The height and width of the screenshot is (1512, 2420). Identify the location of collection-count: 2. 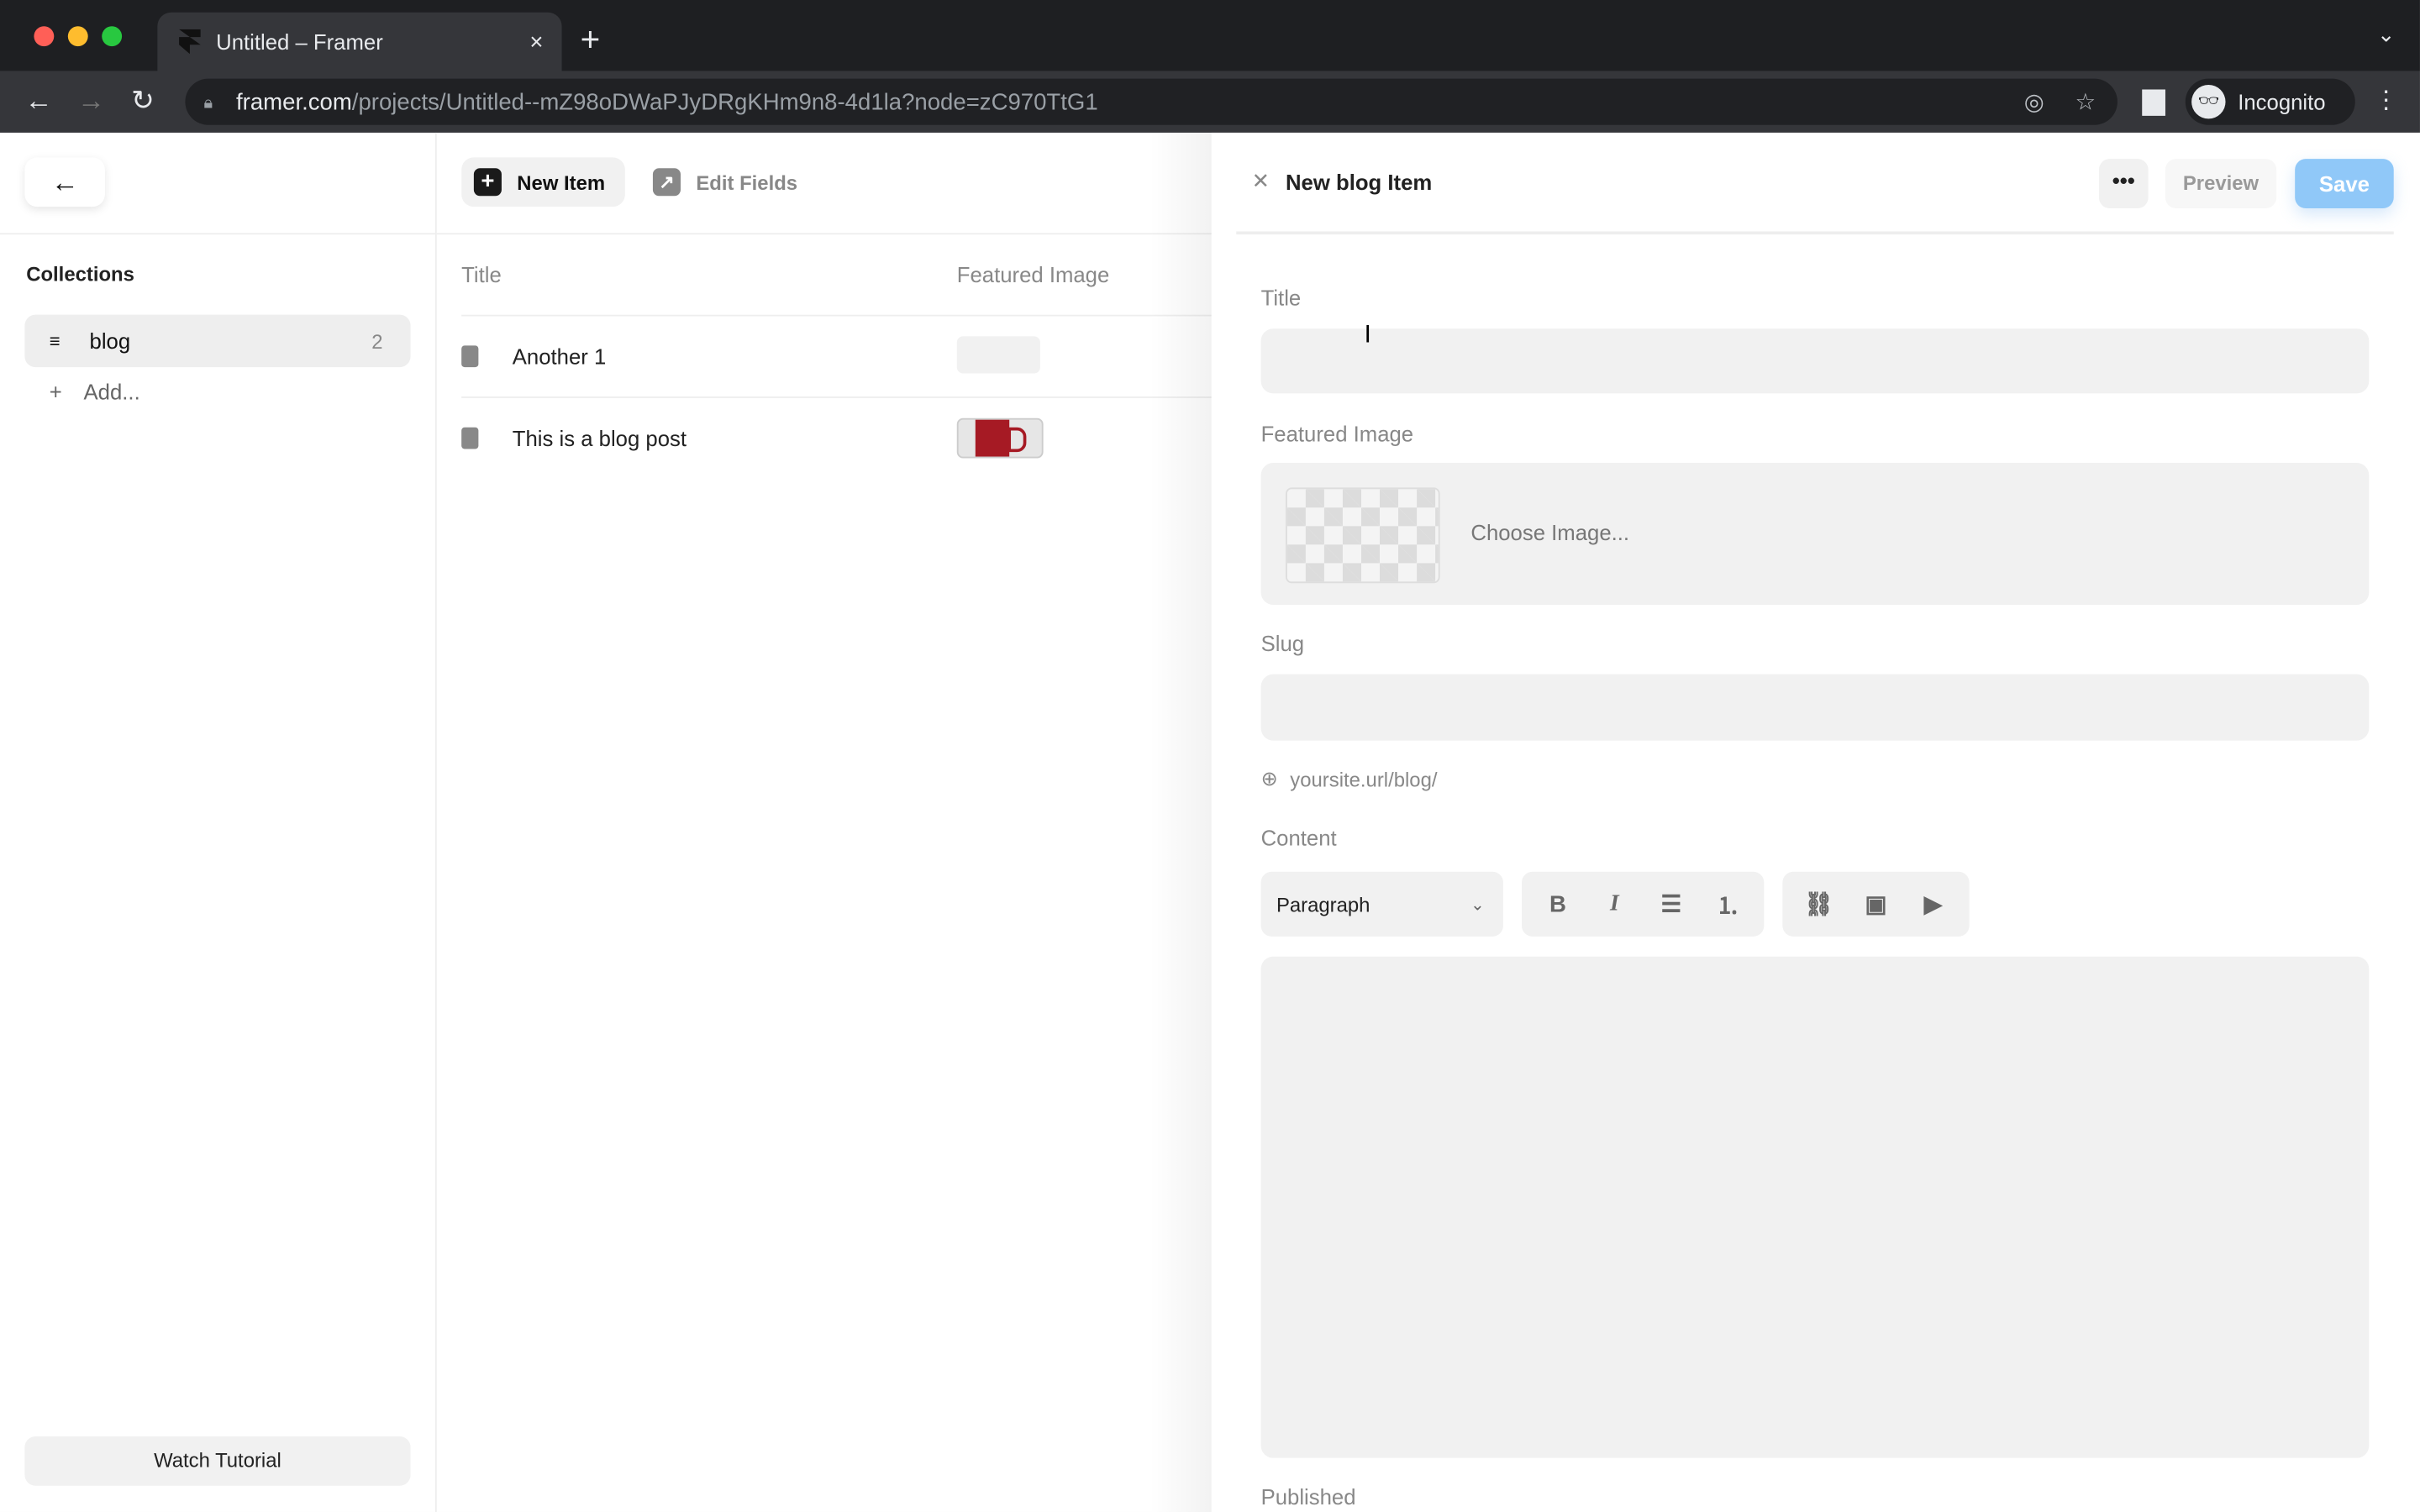
(377, 341).